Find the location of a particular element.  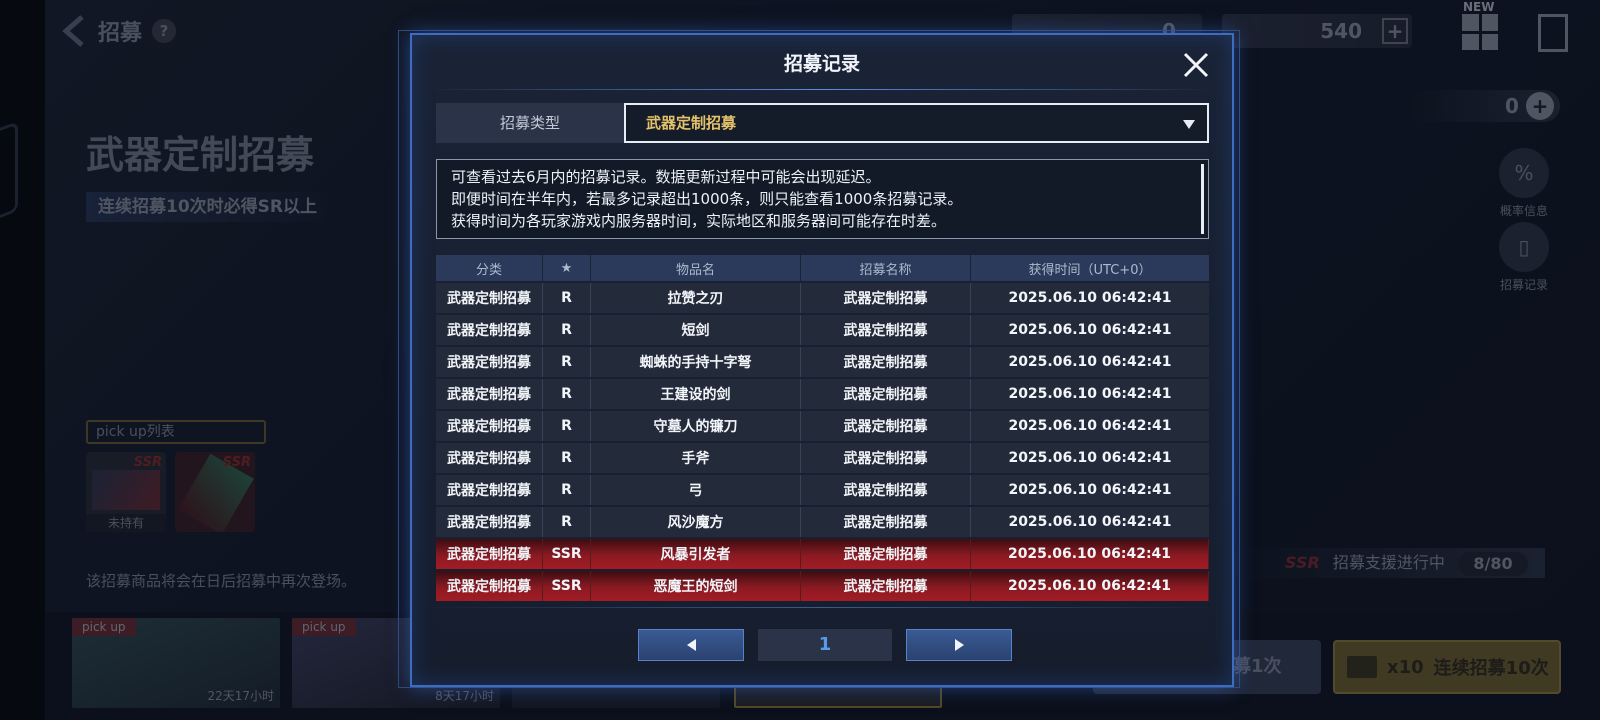

column-header-item: 物品名 is located at coordinates (696, 268).